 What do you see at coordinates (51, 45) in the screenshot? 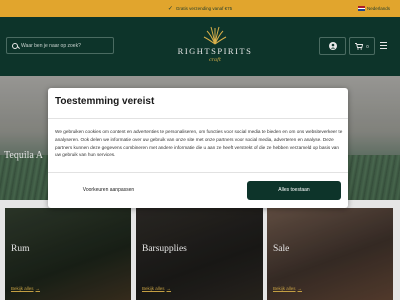
I see `search-placeholder: Waar ben je naar op zoek?` at bounding box center [51, 45].